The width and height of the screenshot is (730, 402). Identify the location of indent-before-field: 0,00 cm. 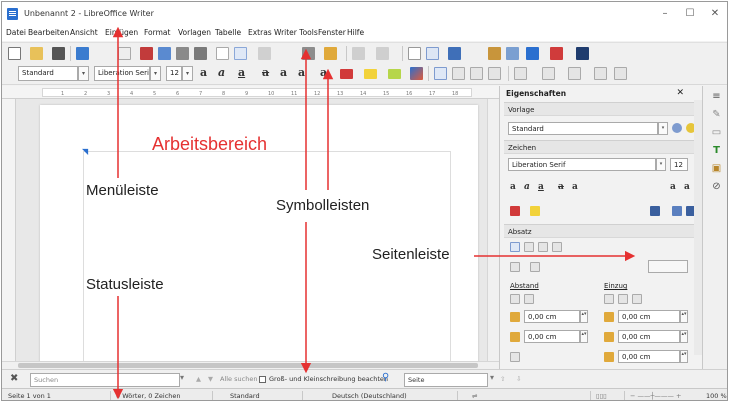
(649, 316).